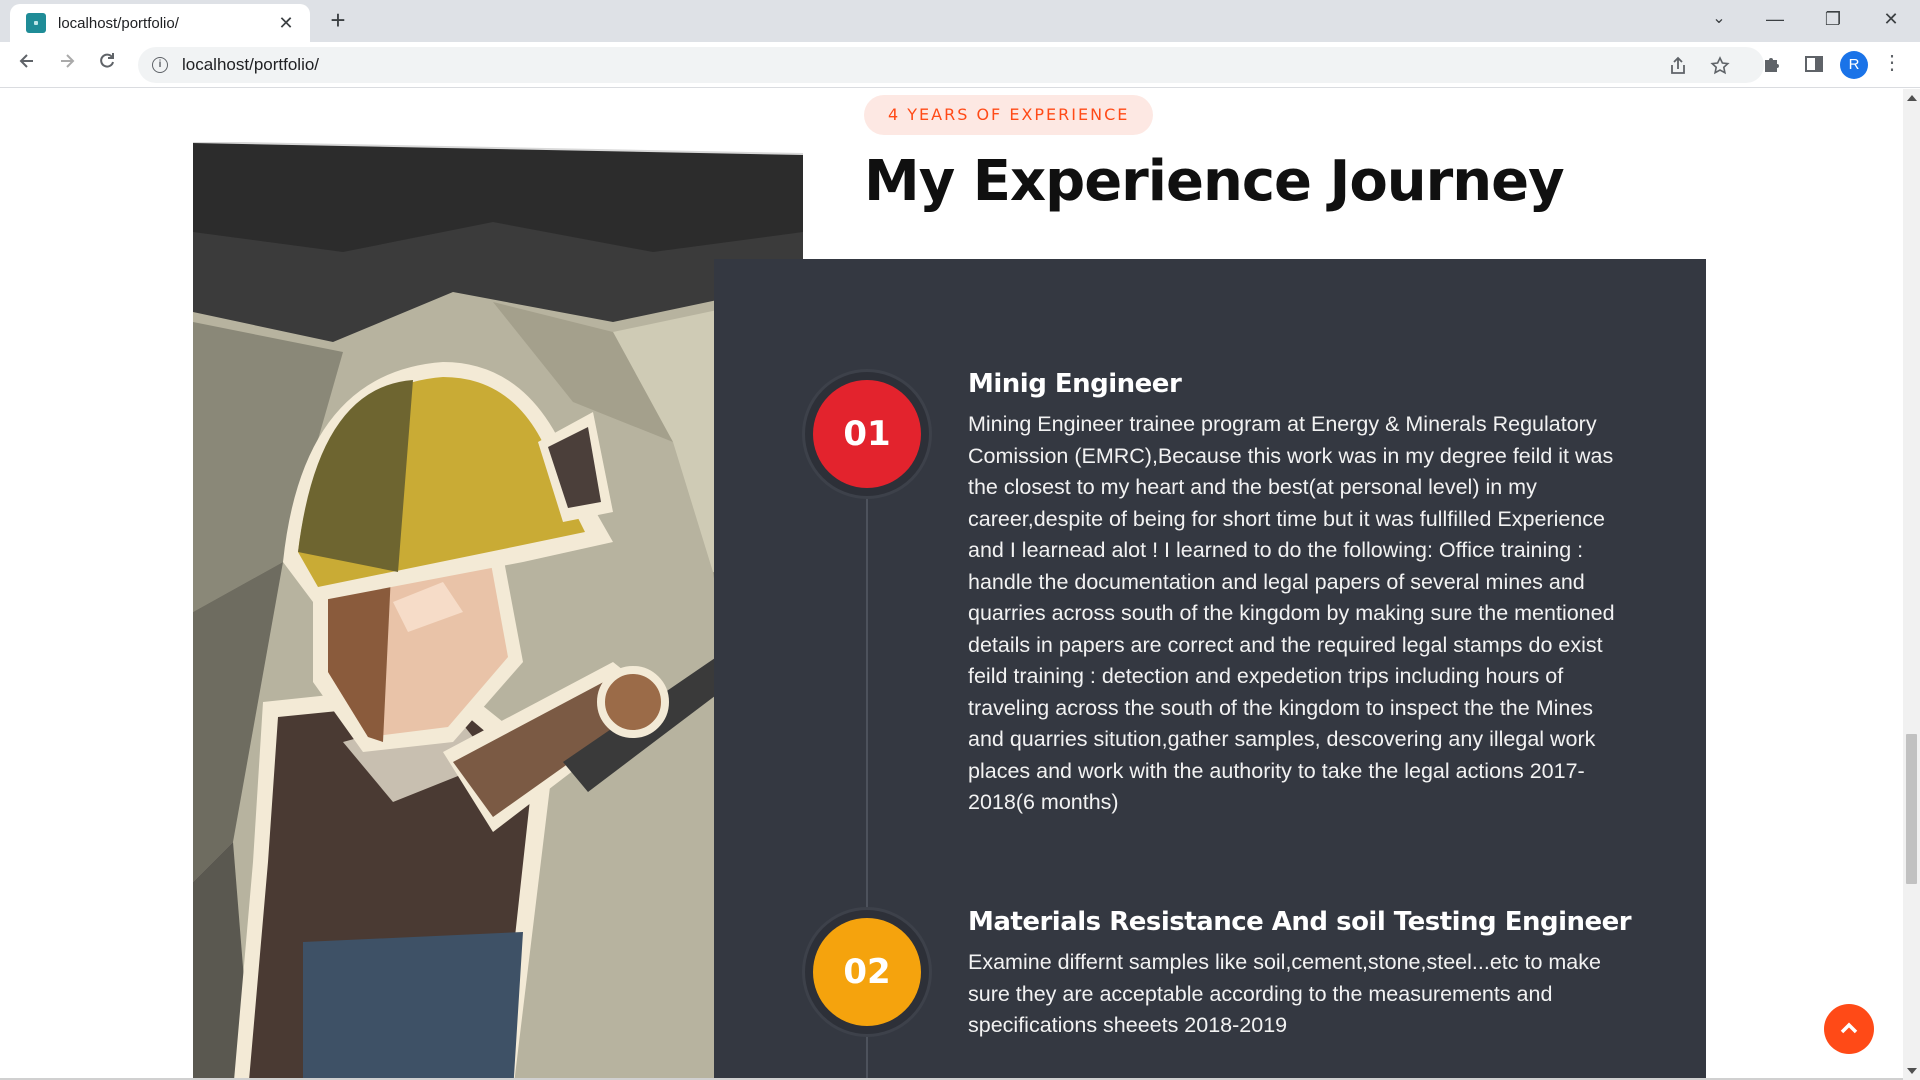  I want to click on chevron-up-icon, so click(1849, 1028).